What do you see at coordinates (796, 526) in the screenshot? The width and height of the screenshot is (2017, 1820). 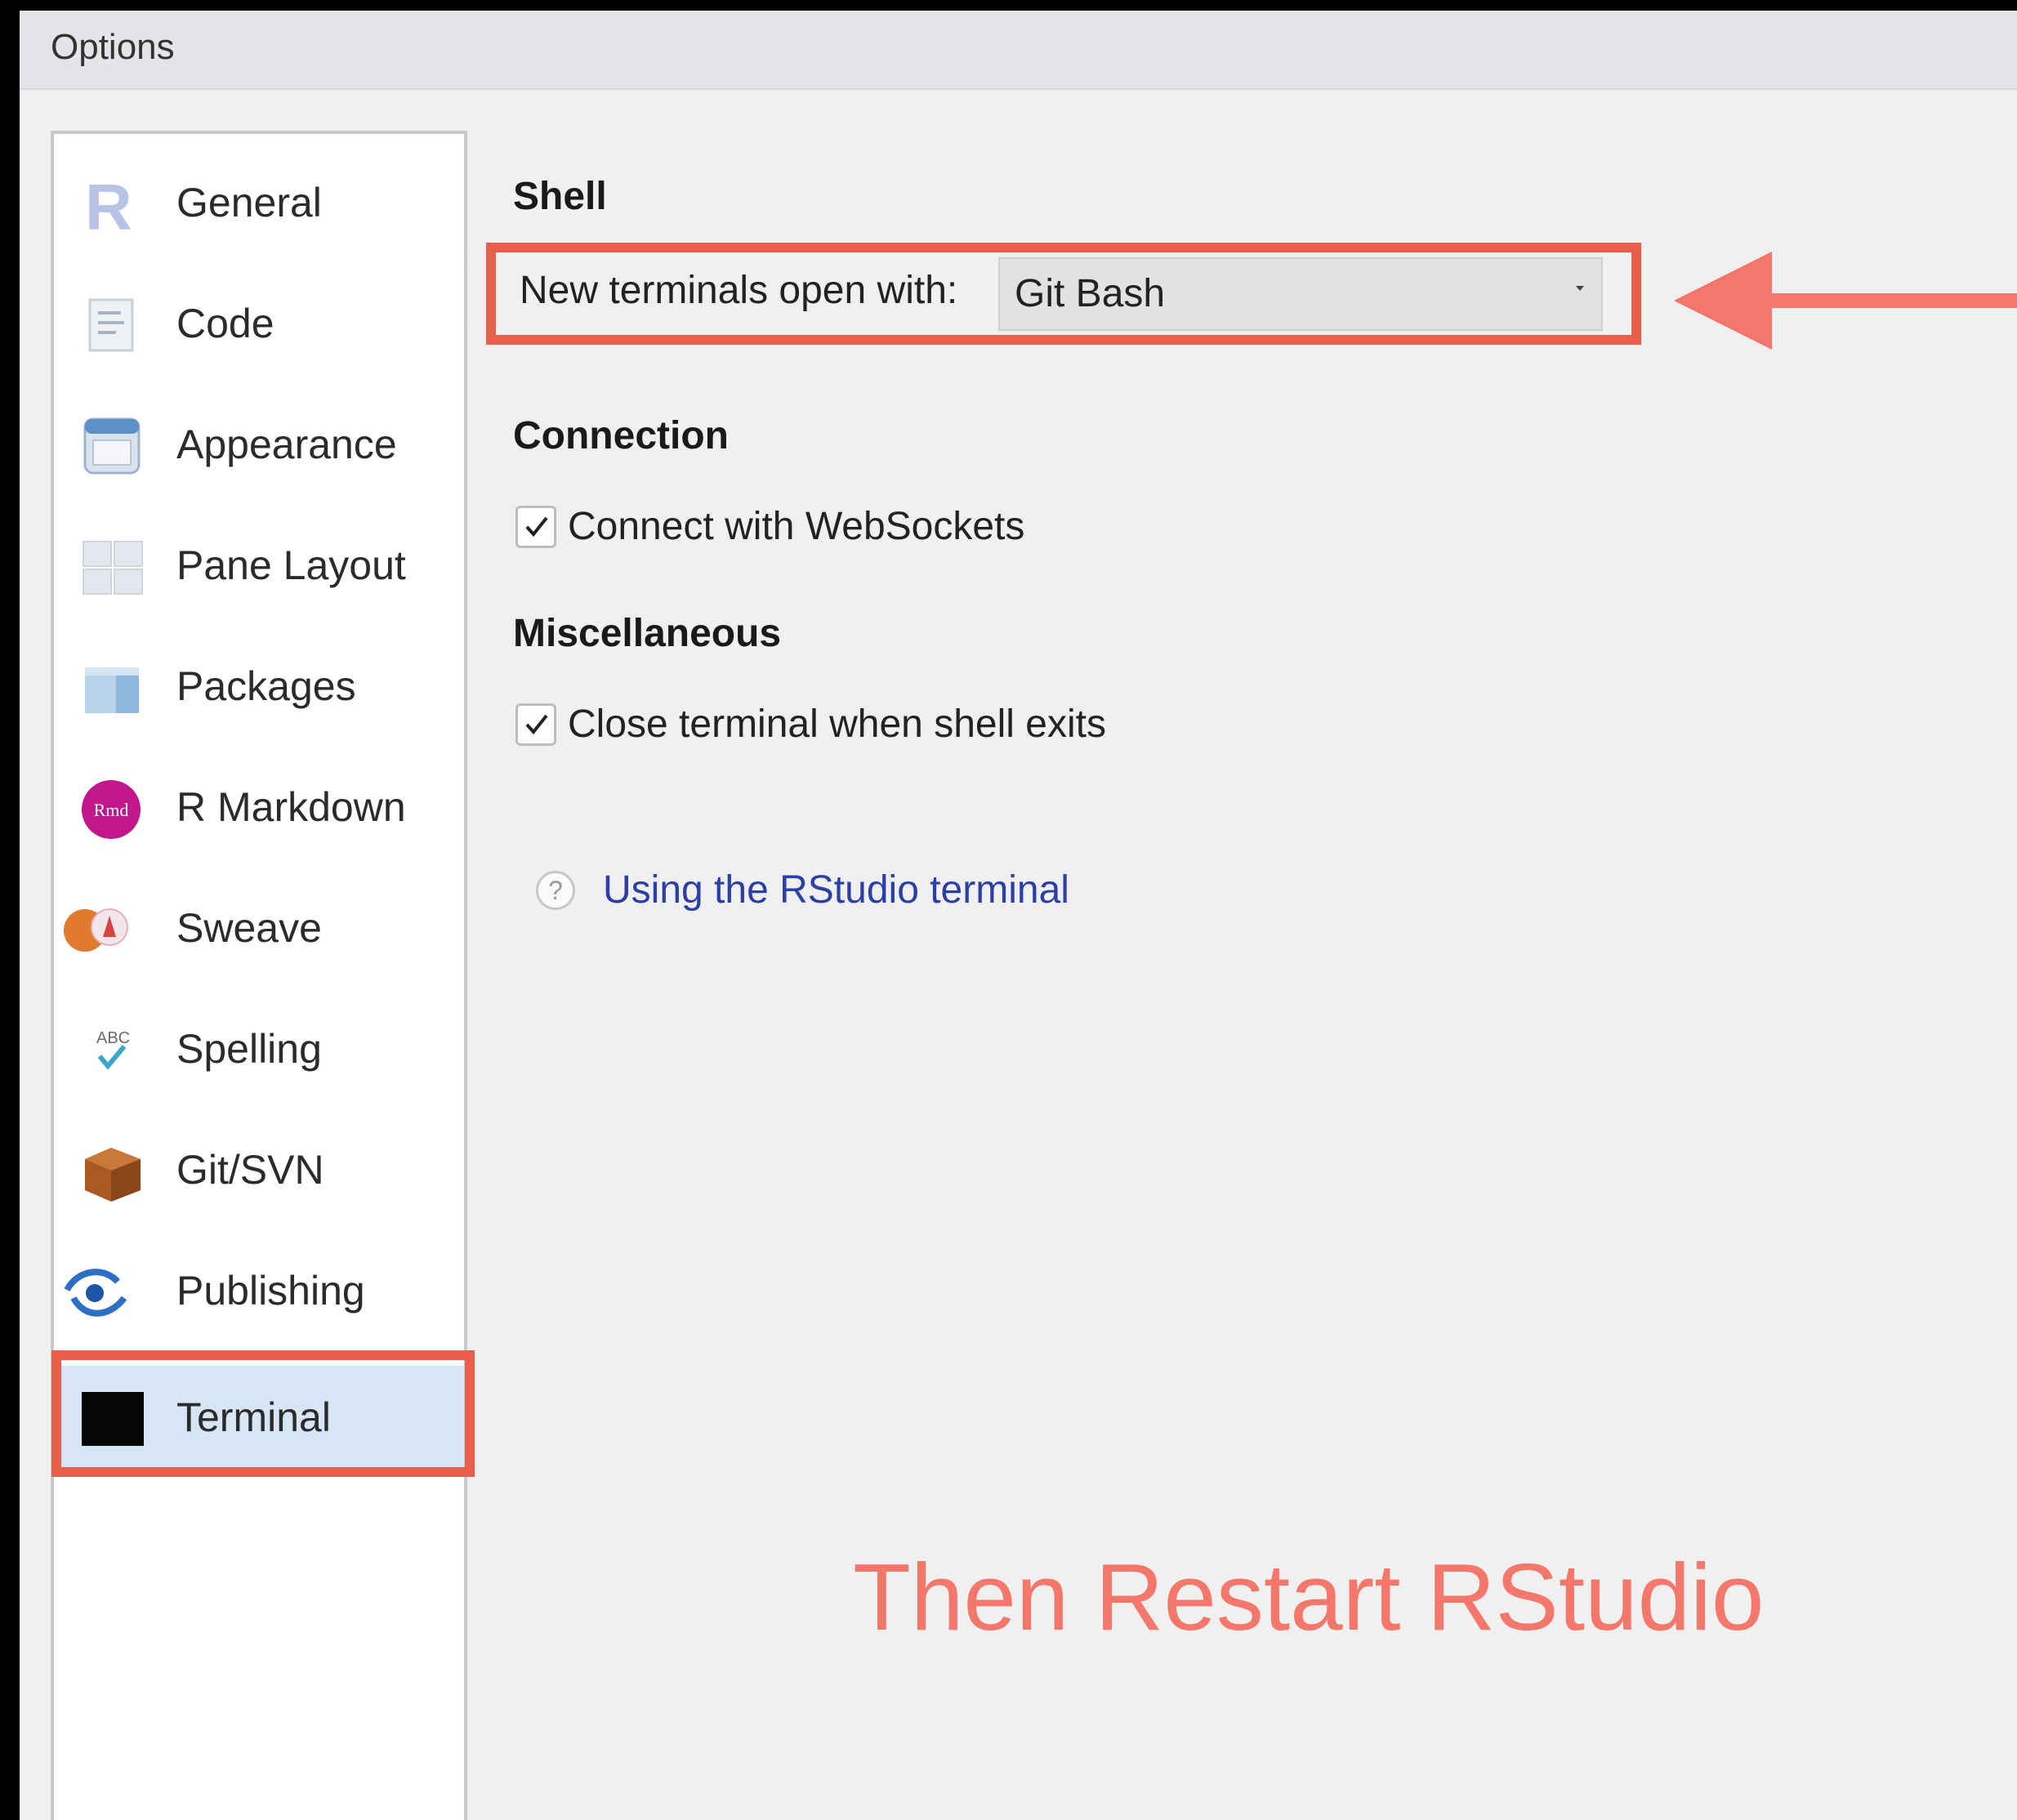 I see `websockets-label: Connect with WebSockets` at bounding box center [796, 526].